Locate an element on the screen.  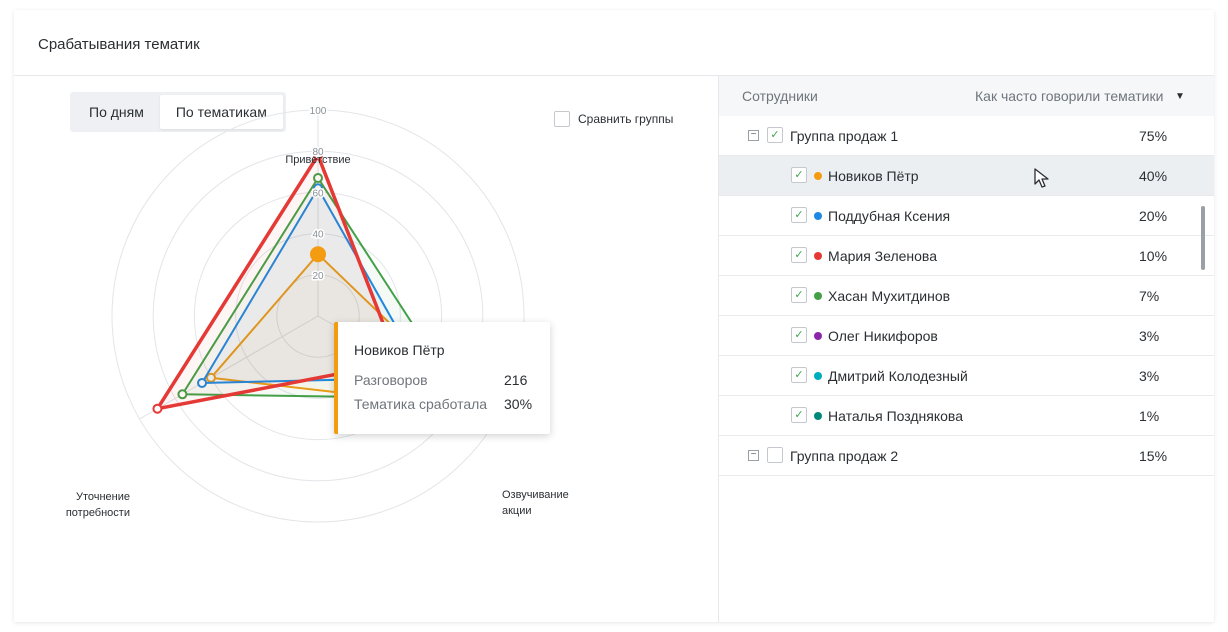
card-title: Срабатывания тематик is located at coordinates (119, 44).